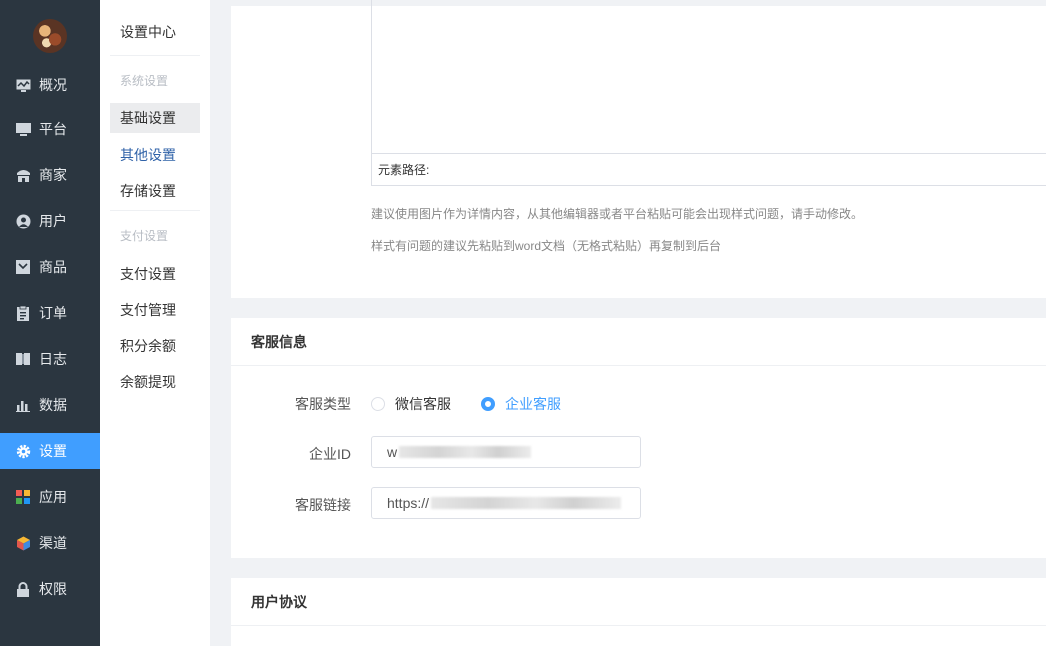 The width and height of the screenshot is (1046, 646). Describe the element at coordinates (155, 274) in the screenshot. I see `subnav-item-payment-settings: 支付设置` at that location.